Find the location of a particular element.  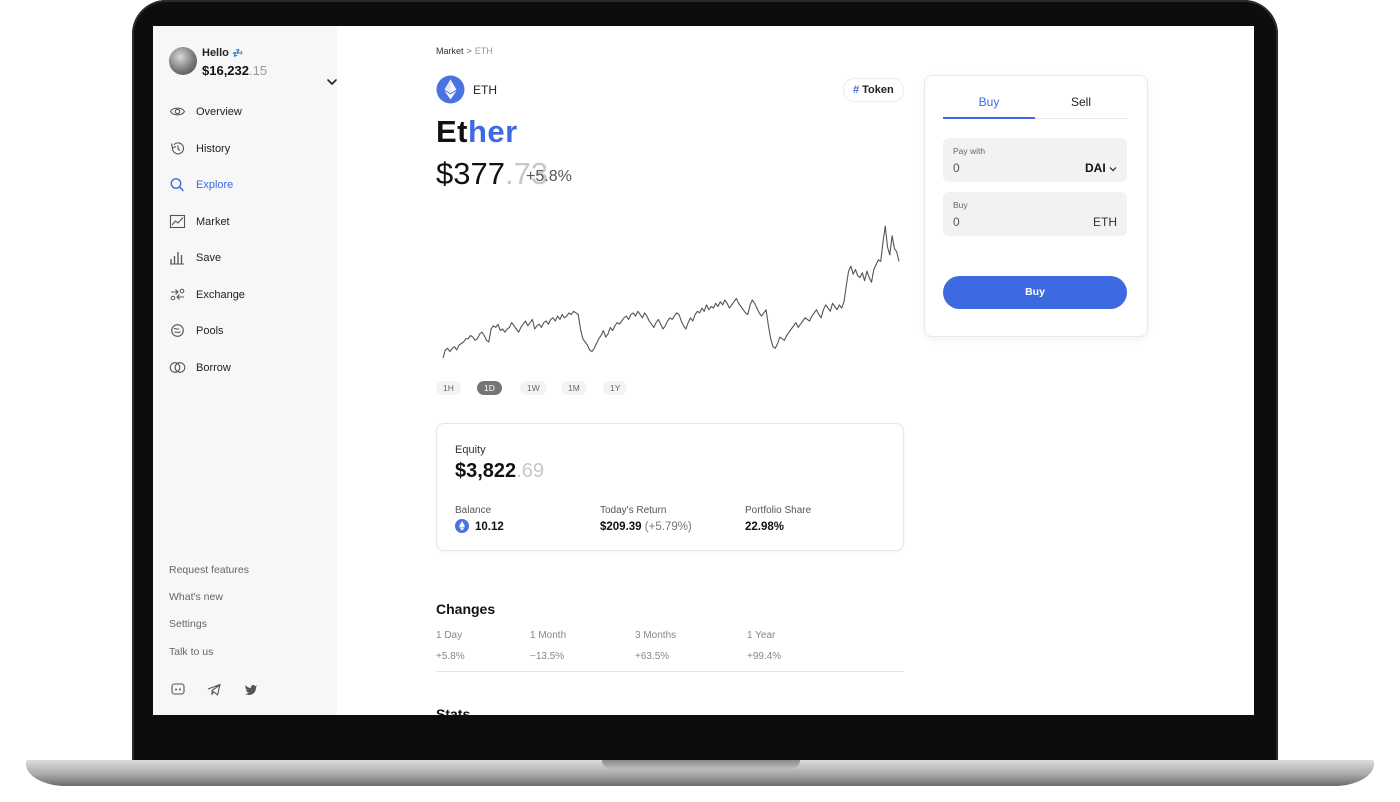

range-1d: 1D is located at coordinates (489, 388).